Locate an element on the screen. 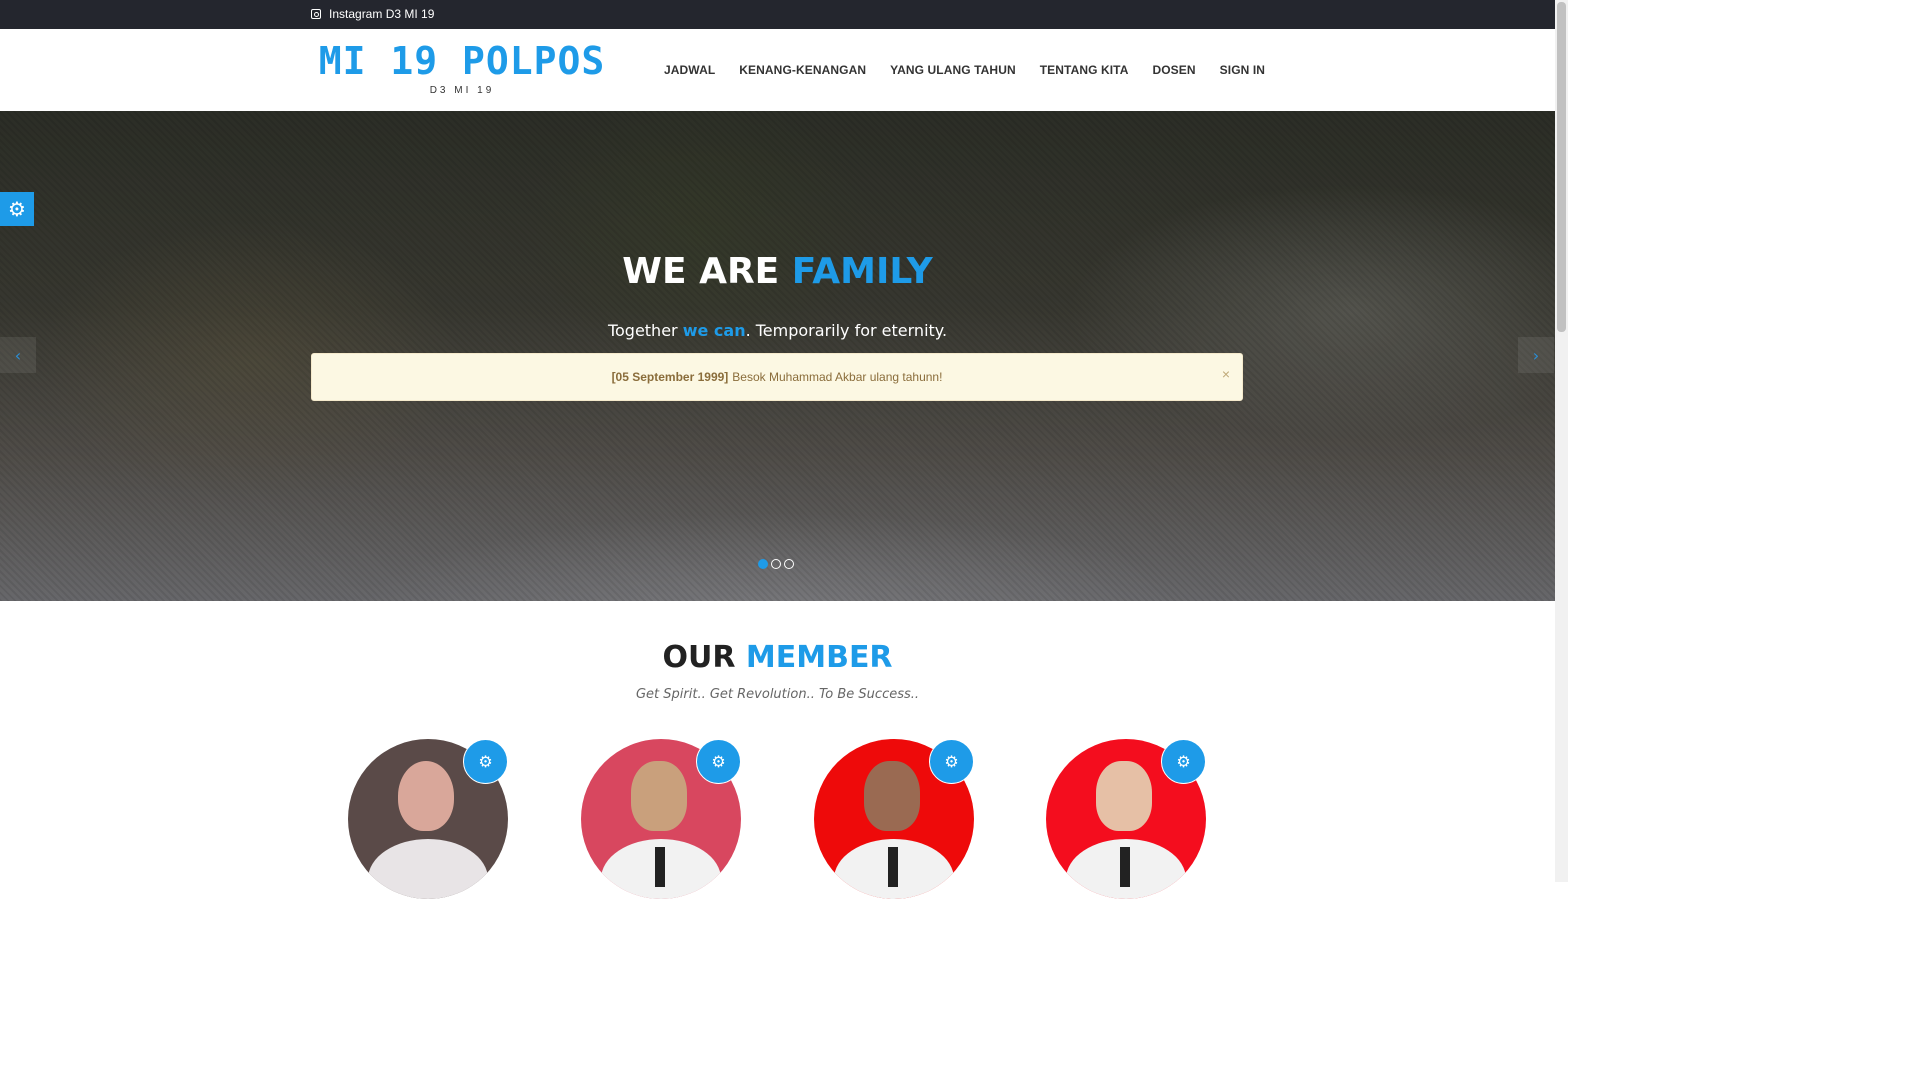  instagram-link: Instagram D3 MI 19 is located at coordinates (372, 14).